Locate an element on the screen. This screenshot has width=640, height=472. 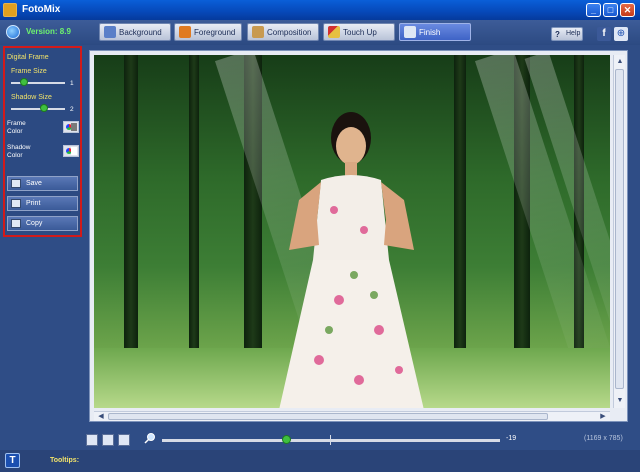
print-button: Print is located at coordinates (42, 203).